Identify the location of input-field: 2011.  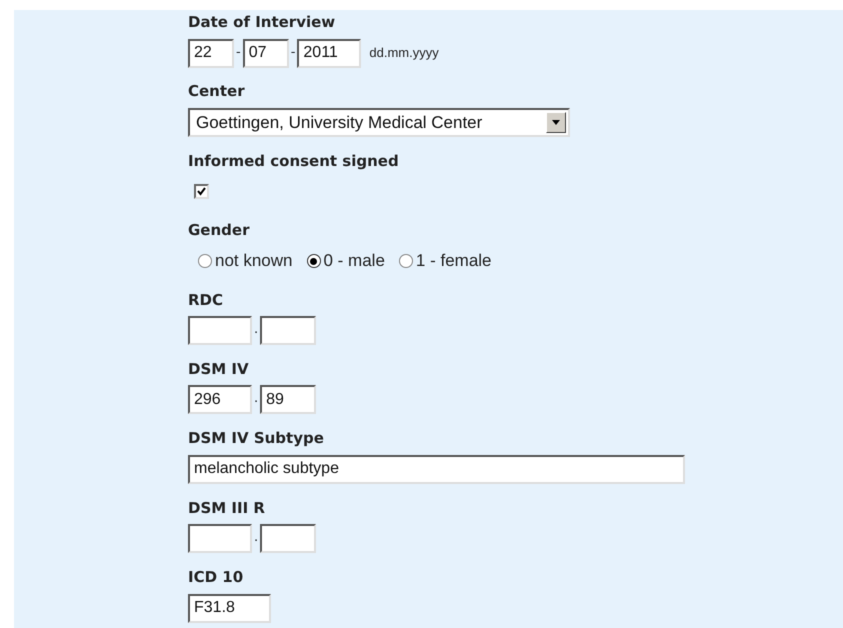
(329, 53).